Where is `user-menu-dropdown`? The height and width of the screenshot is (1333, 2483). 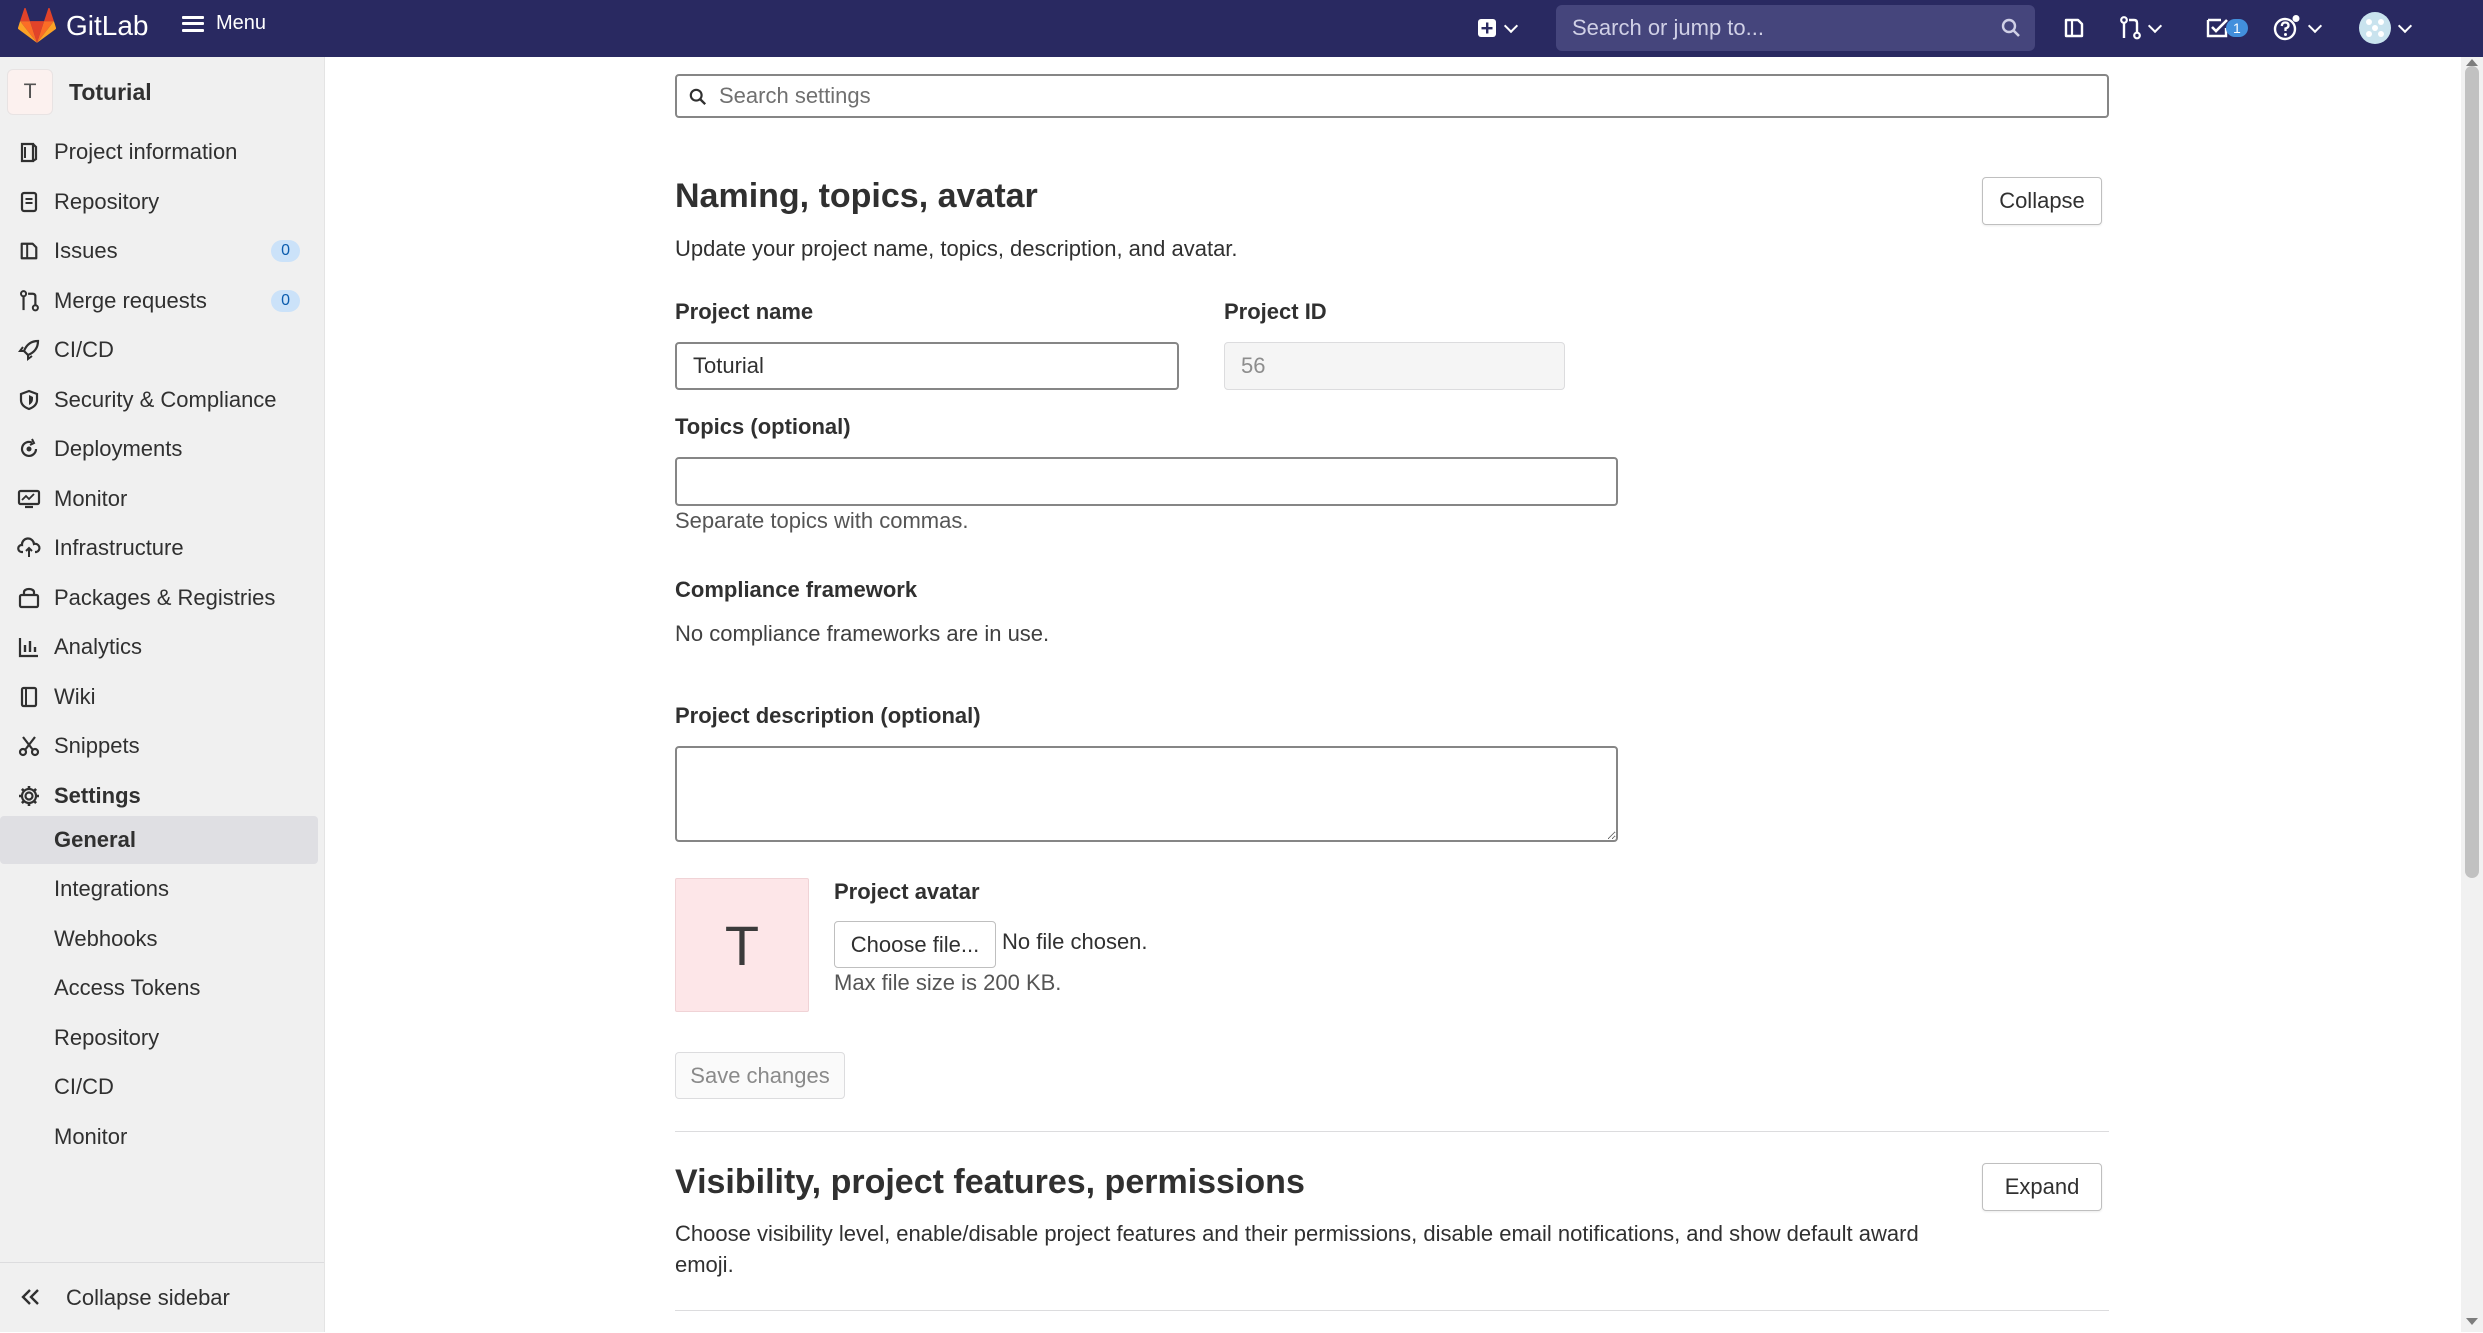
user-menu-dropdown is located at coordinates (2386, 28).